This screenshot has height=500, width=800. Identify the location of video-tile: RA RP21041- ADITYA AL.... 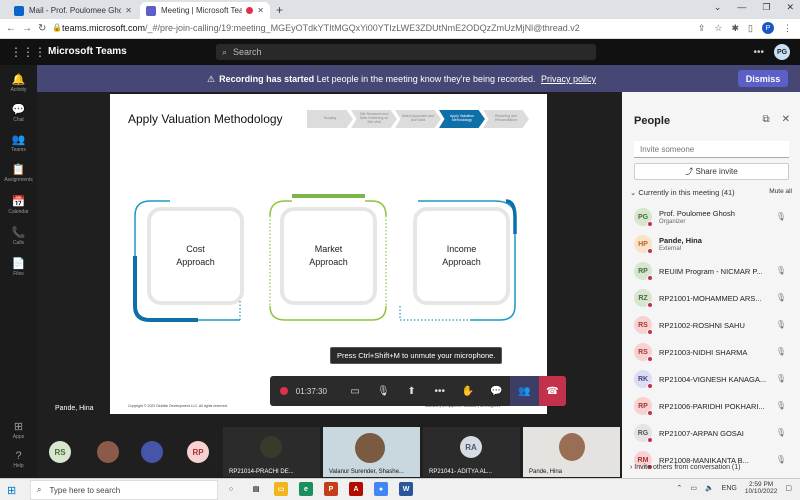
(471, 452).